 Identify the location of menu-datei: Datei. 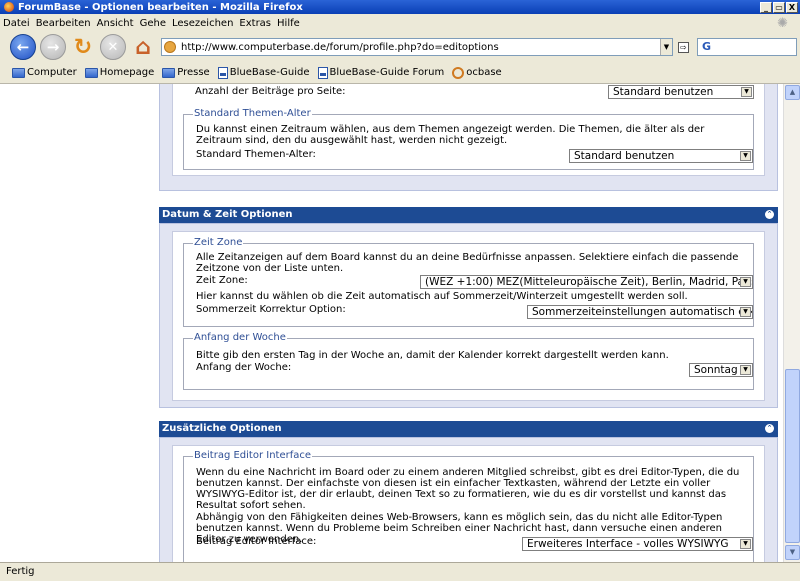
(16, 23).